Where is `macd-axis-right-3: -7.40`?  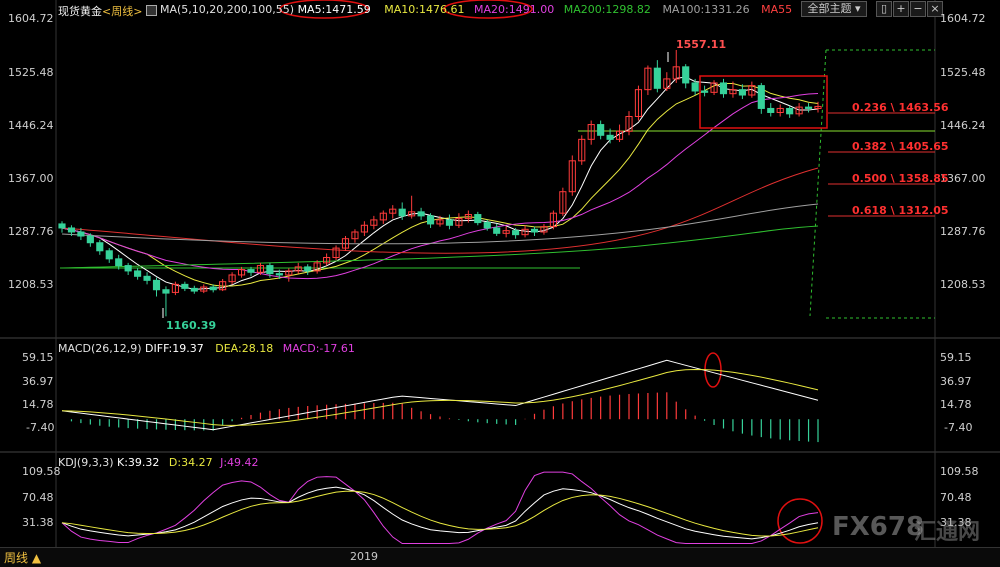 macd-axis-right-3: -7.40 is located at coordinates (958, 427).